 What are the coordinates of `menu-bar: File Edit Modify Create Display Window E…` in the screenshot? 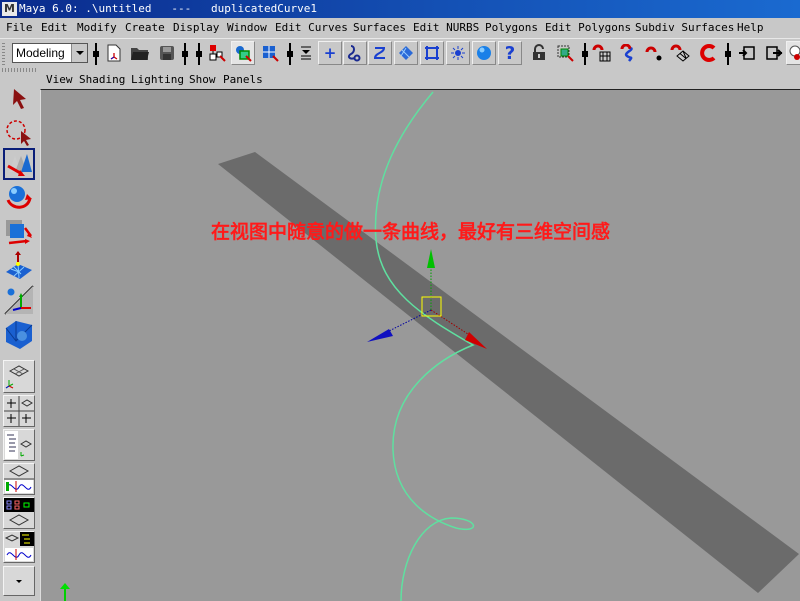 It's located at (400, 28).